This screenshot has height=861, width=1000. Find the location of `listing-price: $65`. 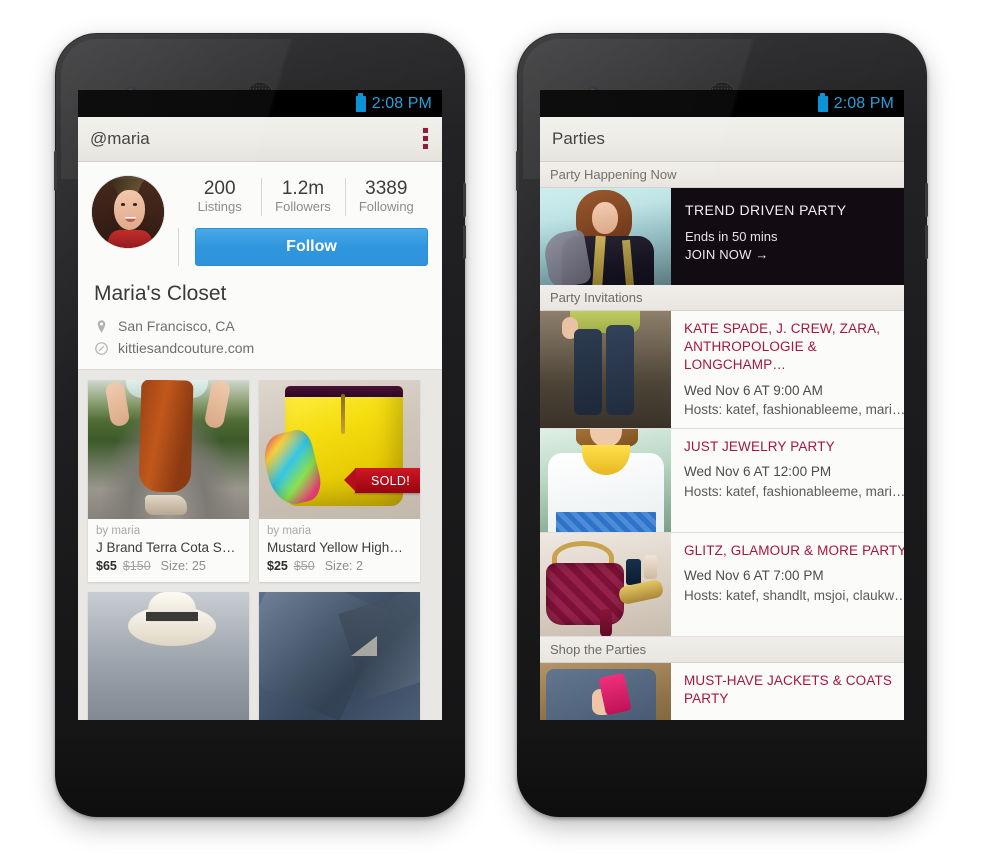

listing-price: $65 is located at coordinates (106, 566).